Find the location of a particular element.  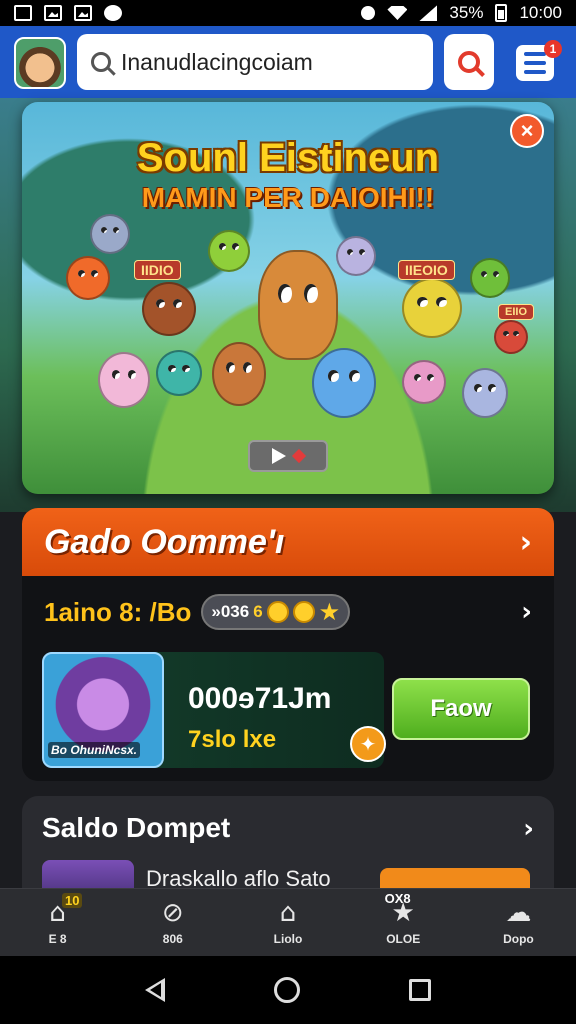

app-notification-icon is located at coordinates (113, 13).